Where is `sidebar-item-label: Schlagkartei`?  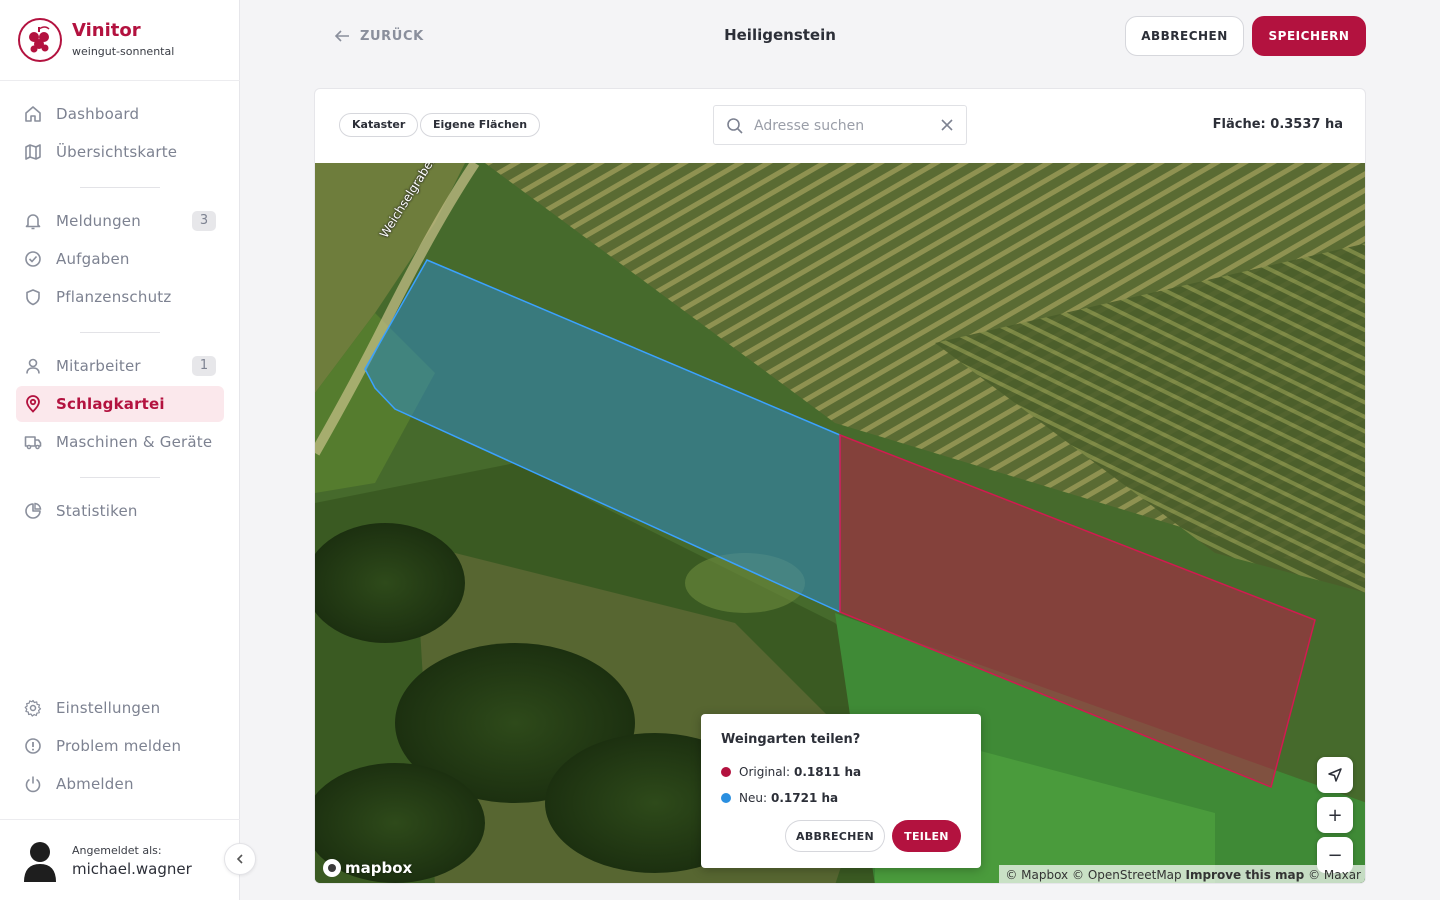
sidebar-item-label: Schlagkartei is located at coordinates (110, 404).